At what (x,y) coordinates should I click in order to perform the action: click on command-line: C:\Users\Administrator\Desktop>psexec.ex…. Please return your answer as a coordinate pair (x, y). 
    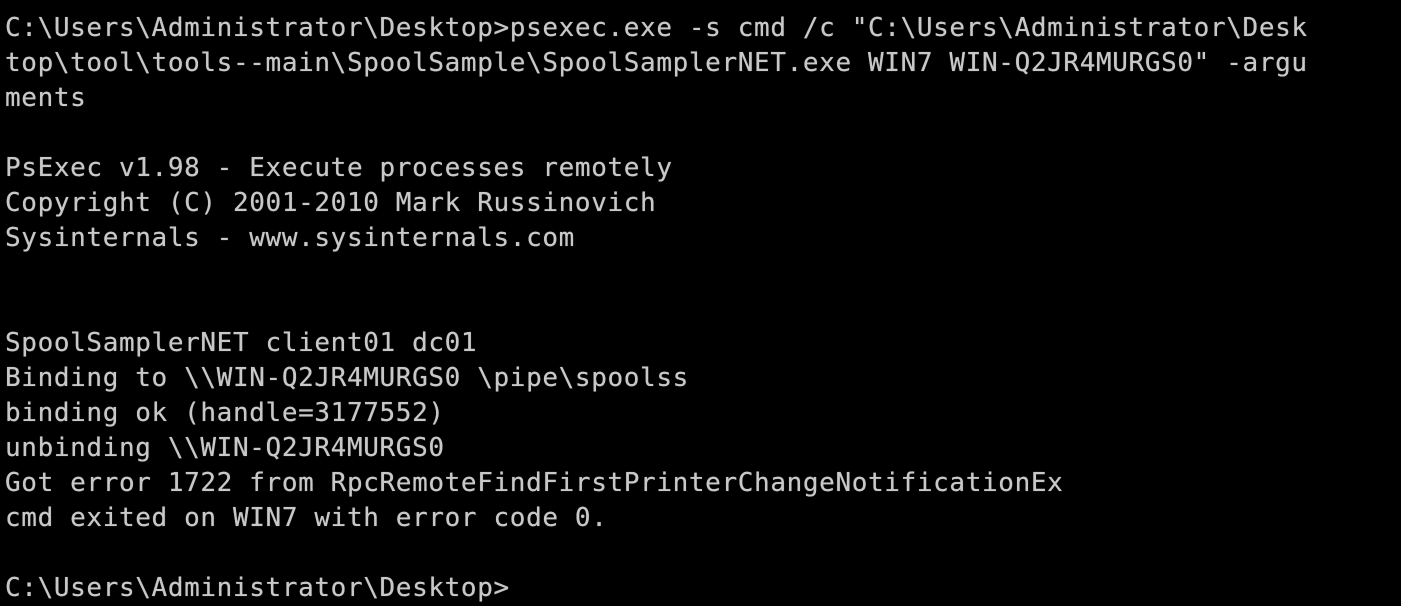
    Looking at the image, I should click on (656, 28).